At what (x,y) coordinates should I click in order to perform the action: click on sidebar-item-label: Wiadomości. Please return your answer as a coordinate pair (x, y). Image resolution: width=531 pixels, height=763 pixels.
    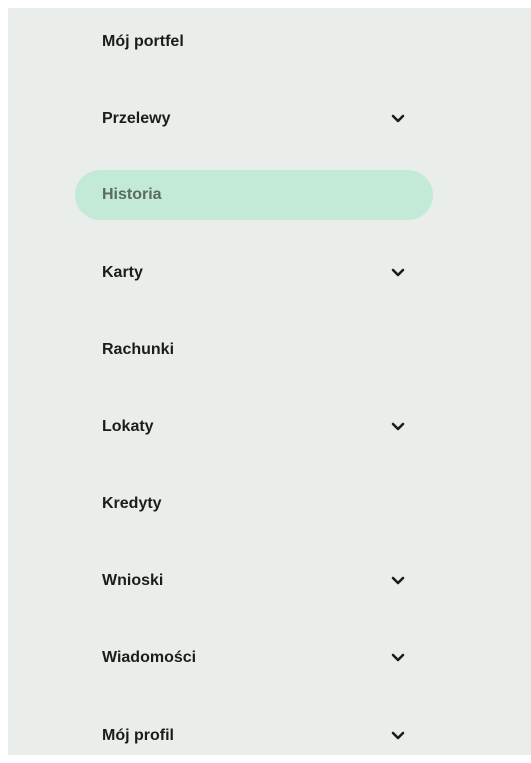
    Looking at the image, I should click on (149, 657).